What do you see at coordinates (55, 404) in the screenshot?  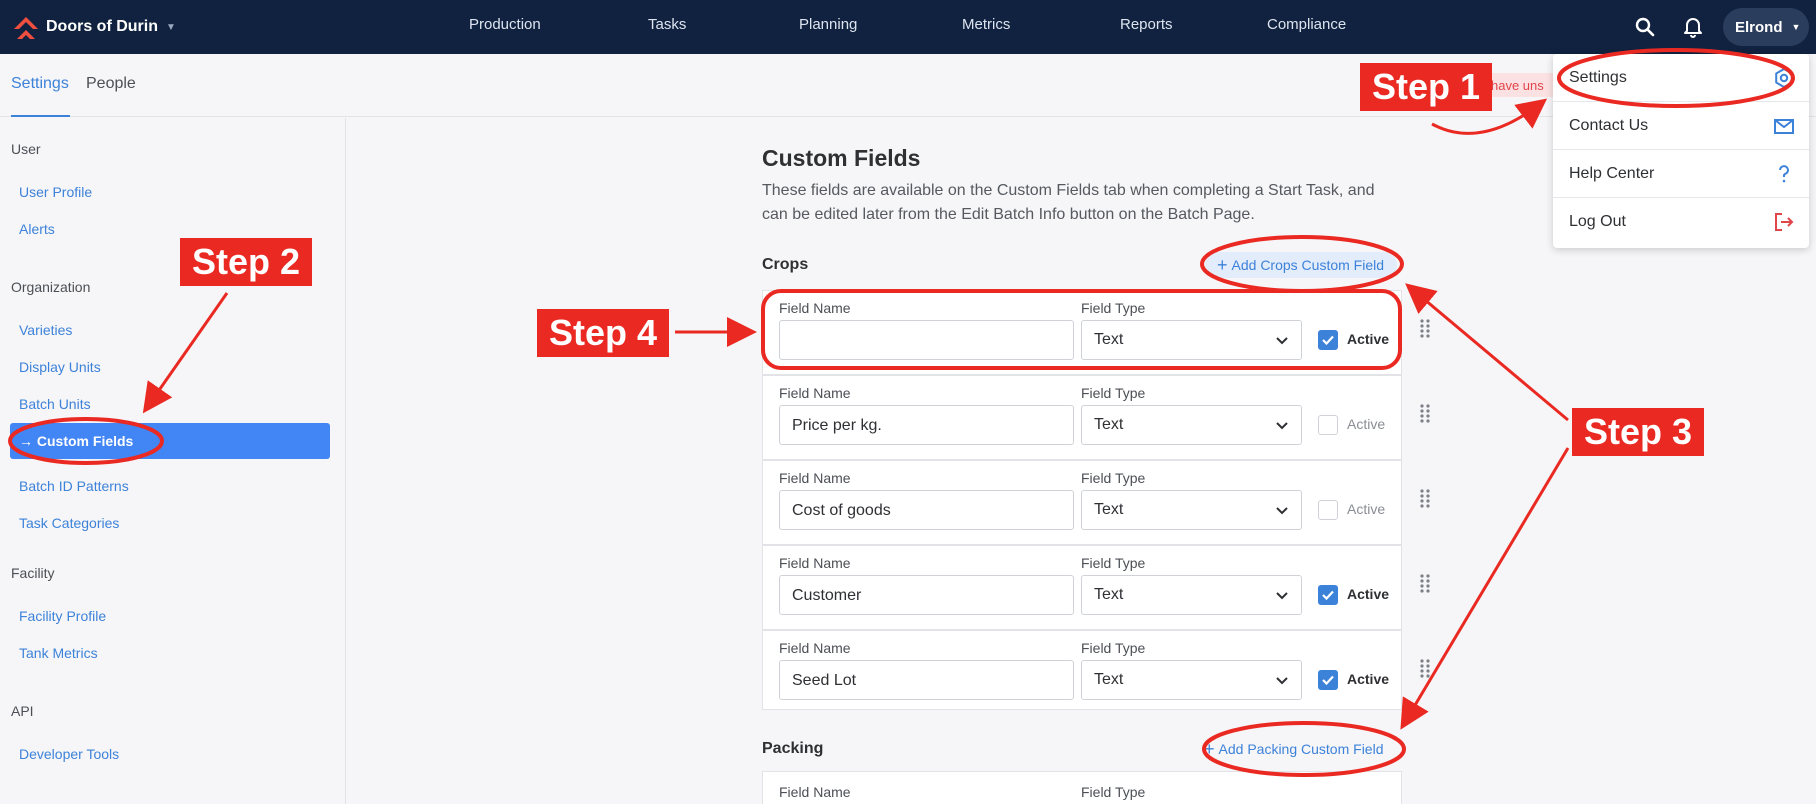 I see `sidebar-item-batch-units: Batch Units` at bounding box center [55, 404].